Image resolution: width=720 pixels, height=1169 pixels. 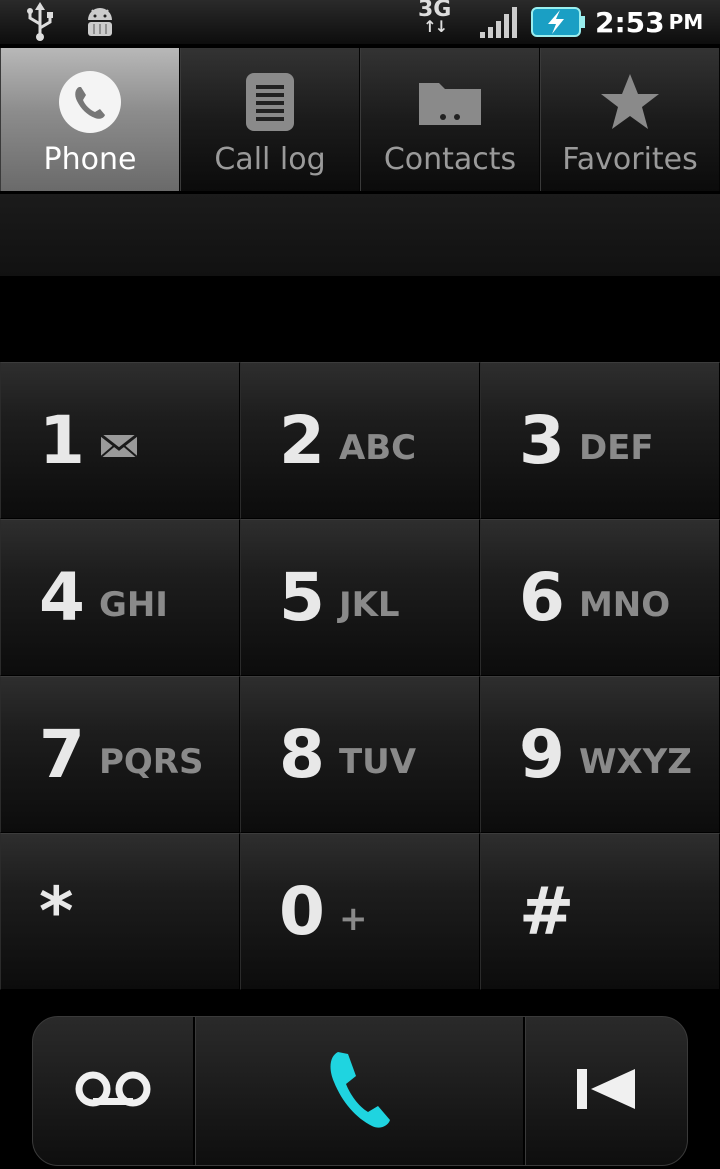 I want to click on network-indicator: 3G ↑↓, so click(x=434, y=22).